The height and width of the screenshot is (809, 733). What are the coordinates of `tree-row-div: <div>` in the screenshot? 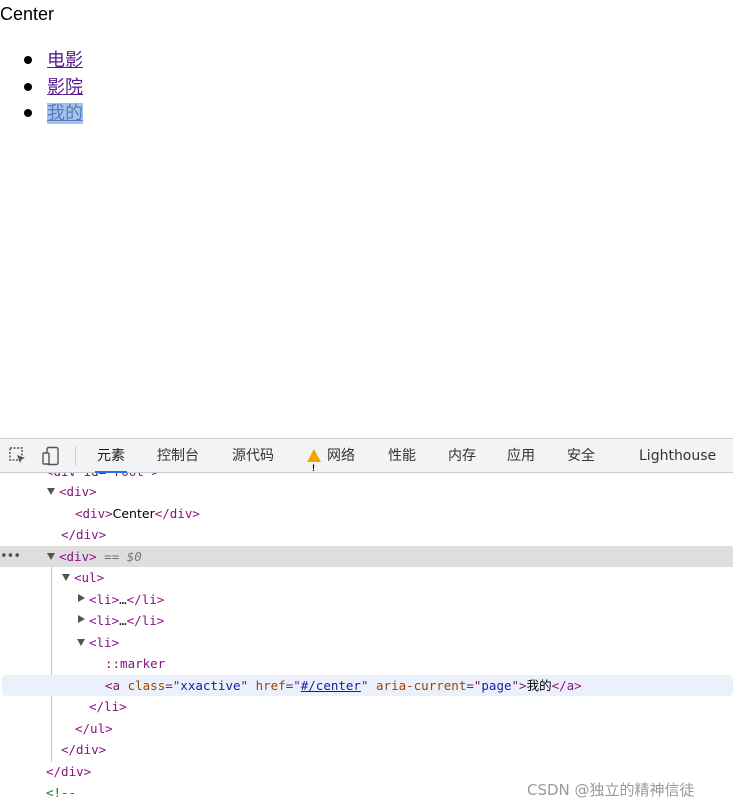 It's located at (366, 492).